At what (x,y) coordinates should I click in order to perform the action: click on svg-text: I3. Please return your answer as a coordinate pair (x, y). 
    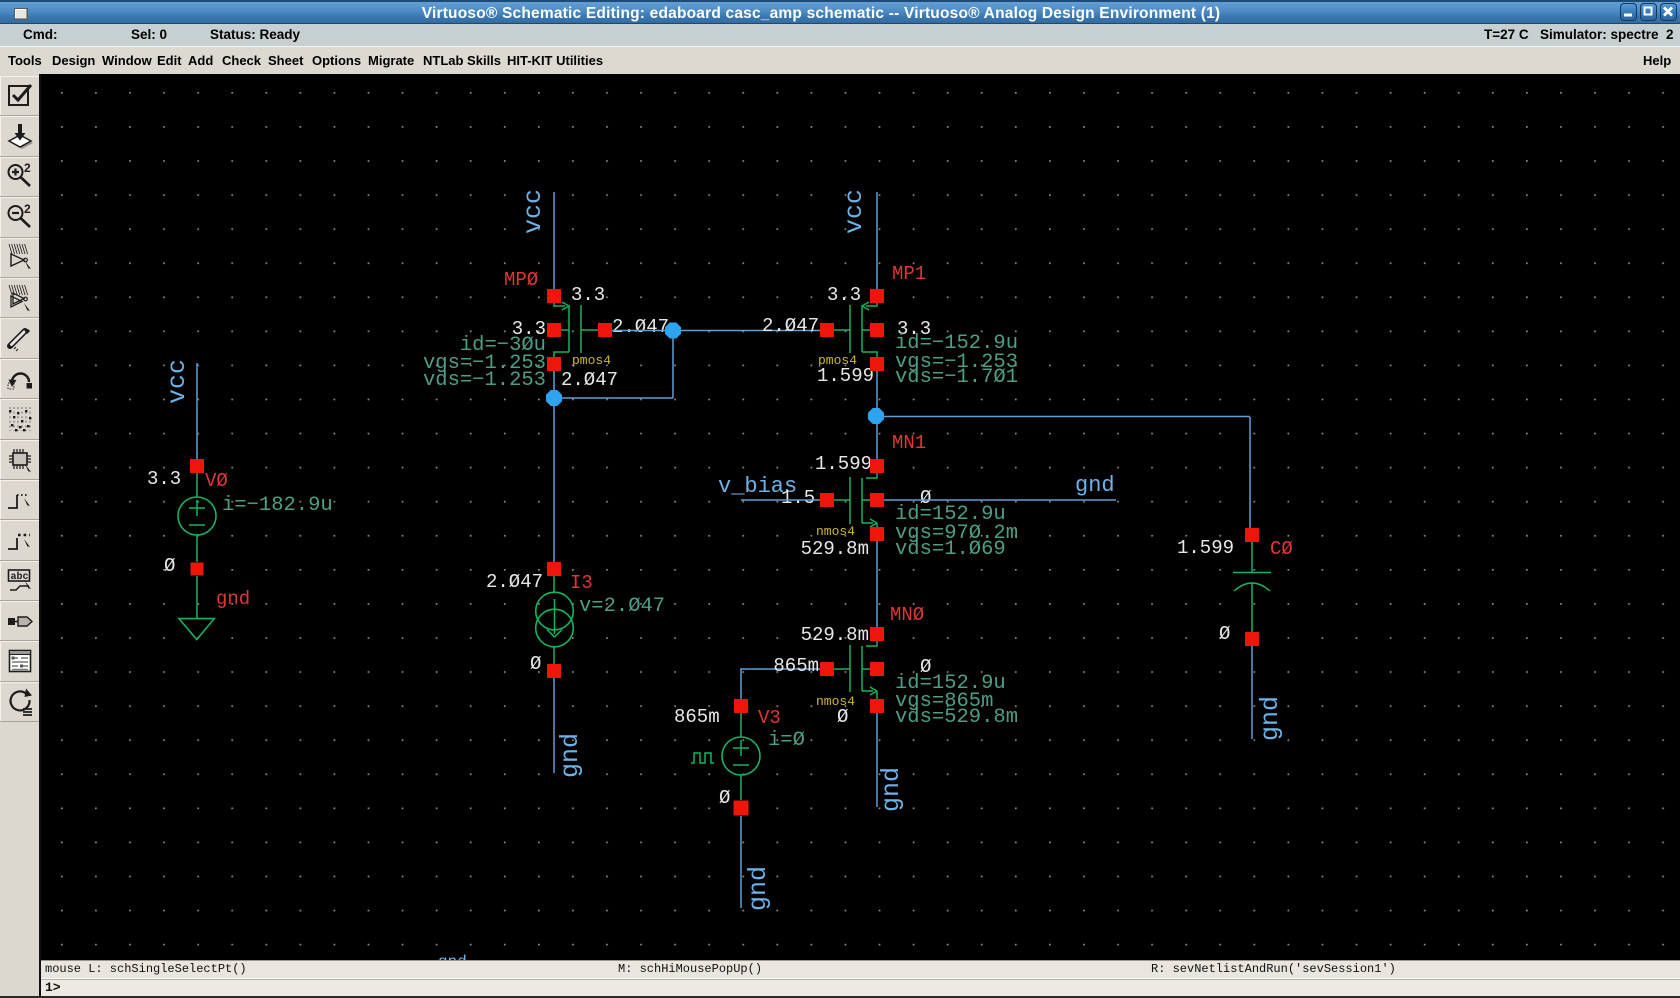
    Looking at the image, I should click on (581, 583).